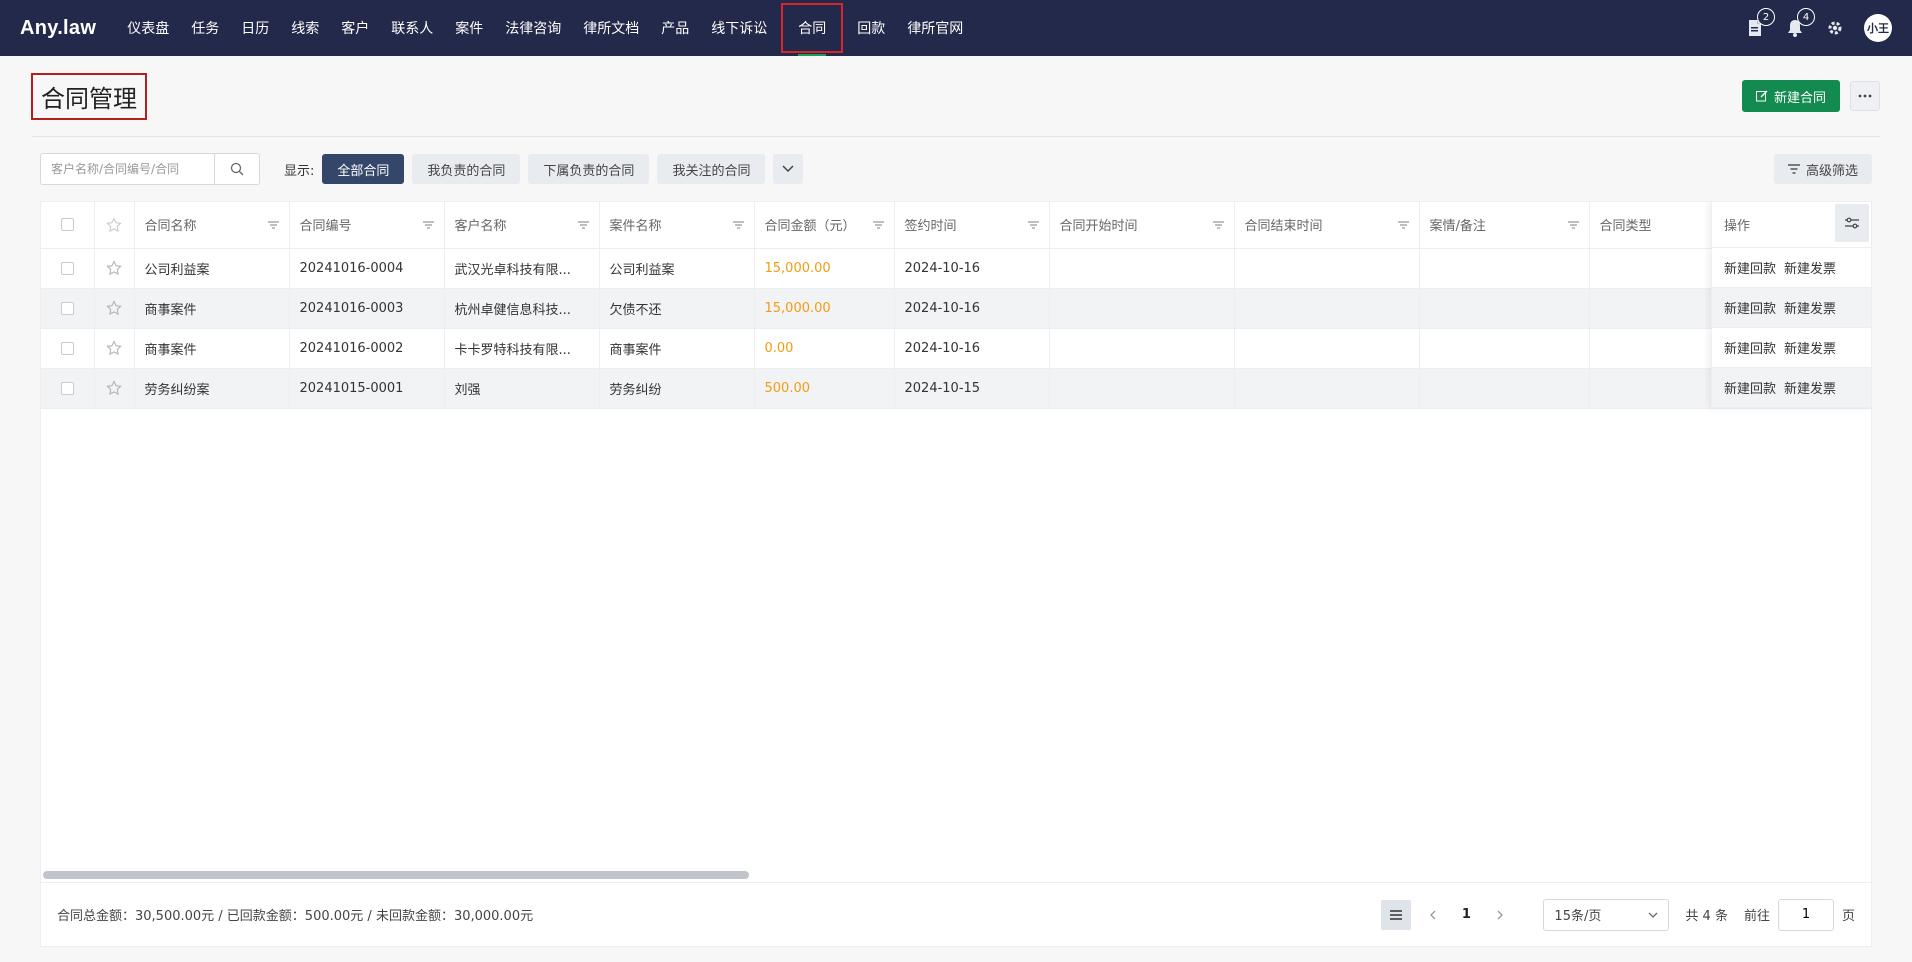  What do you see at coordinates (930, 227) in the screenshot?
I see `column-label: 签约时间` at bounding box center [930, 227].